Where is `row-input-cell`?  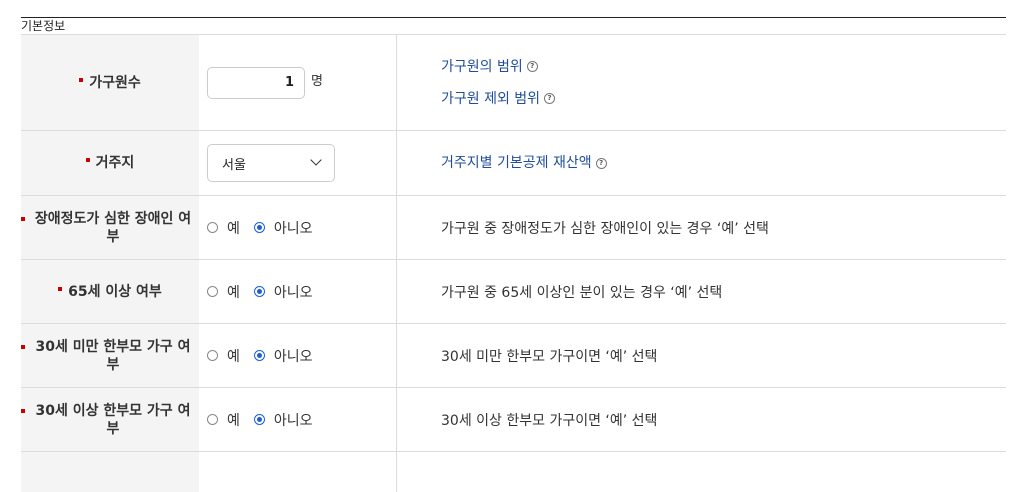
row-input-cell is located at coordinates (298, 472).